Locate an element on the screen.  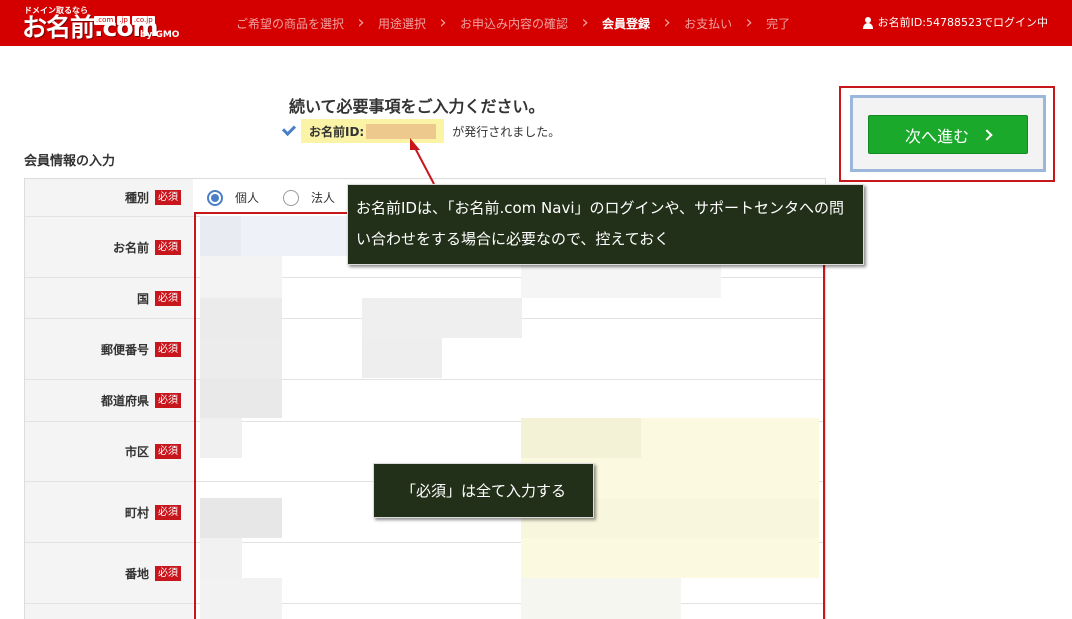
arrow-head is located at coordinates (415, 144).